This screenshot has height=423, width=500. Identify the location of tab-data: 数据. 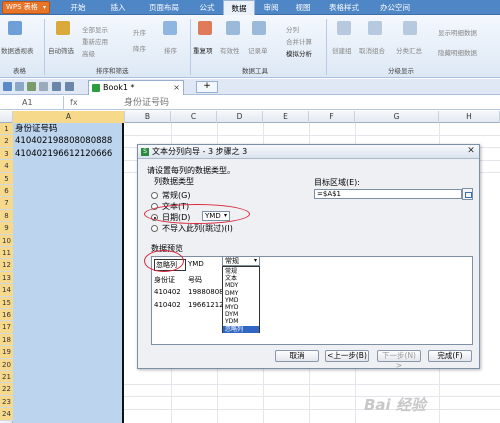
(239, 8).